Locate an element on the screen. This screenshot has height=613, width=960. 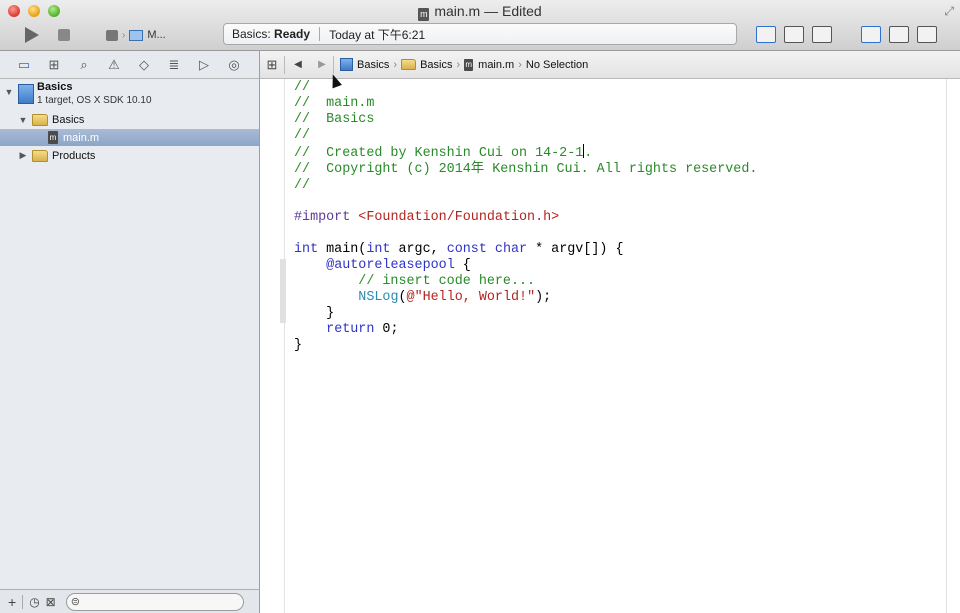
navigator-selector-bar: ▭ ⊞ ⌕ ⚠ ◇ ≣ ▷ ◎ is located at coordinates (130, 65).